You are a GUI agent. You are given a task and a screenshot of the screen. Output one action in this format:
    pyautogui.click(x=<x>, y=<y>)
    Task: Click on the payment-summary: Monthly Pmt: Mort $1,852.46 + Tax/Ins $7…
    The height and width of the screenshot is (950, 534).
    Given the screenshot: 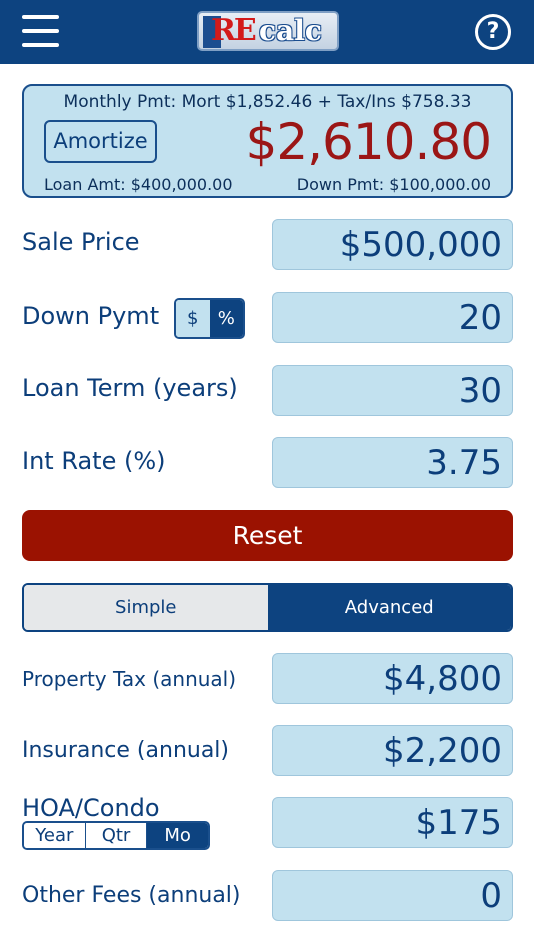 What is the action you would take?
    pyautogui.click(x=267, y=141)
    